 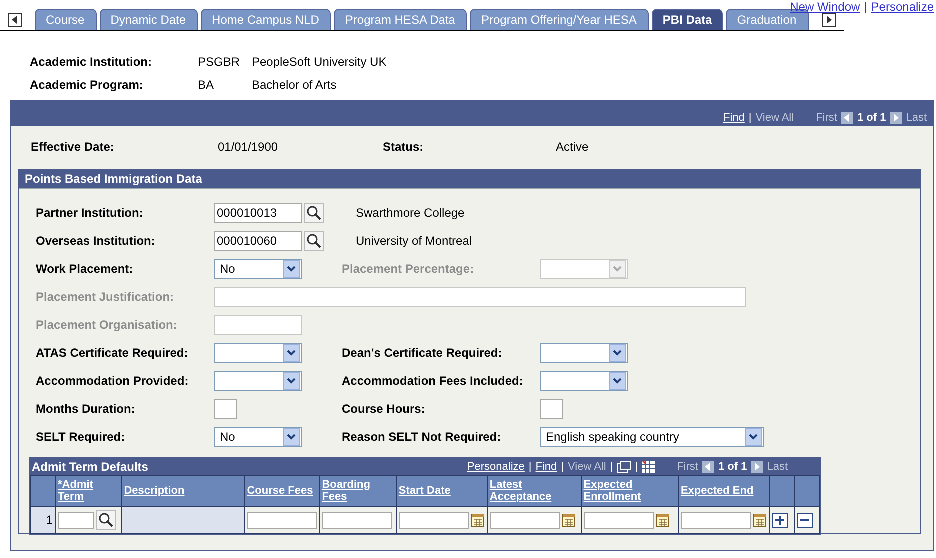 What do you see at coordinates (207, 86) in the screenshot?
I see `field-value: BA` at bounding box center [207, 86].